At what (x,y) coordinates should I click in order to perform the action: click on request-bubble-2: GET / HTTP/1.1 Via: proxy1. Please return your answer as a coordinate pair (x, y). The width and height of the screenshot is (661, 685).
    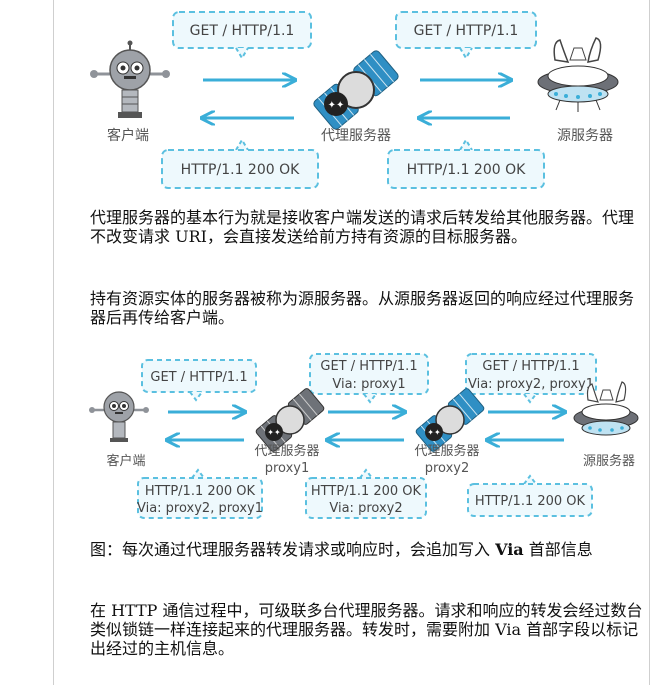
    Looking at the image, I should click on (369, 378).